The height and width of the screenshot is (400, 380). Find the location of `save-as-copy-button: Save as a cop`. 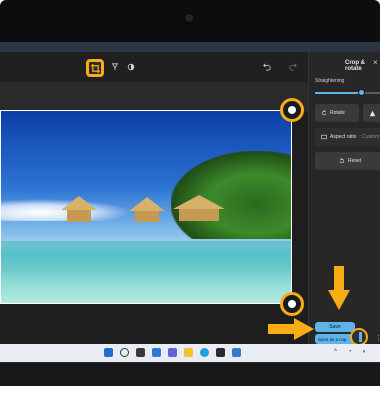

save-as-copy-button: Save as a cop is located at coordinates (335, 339).